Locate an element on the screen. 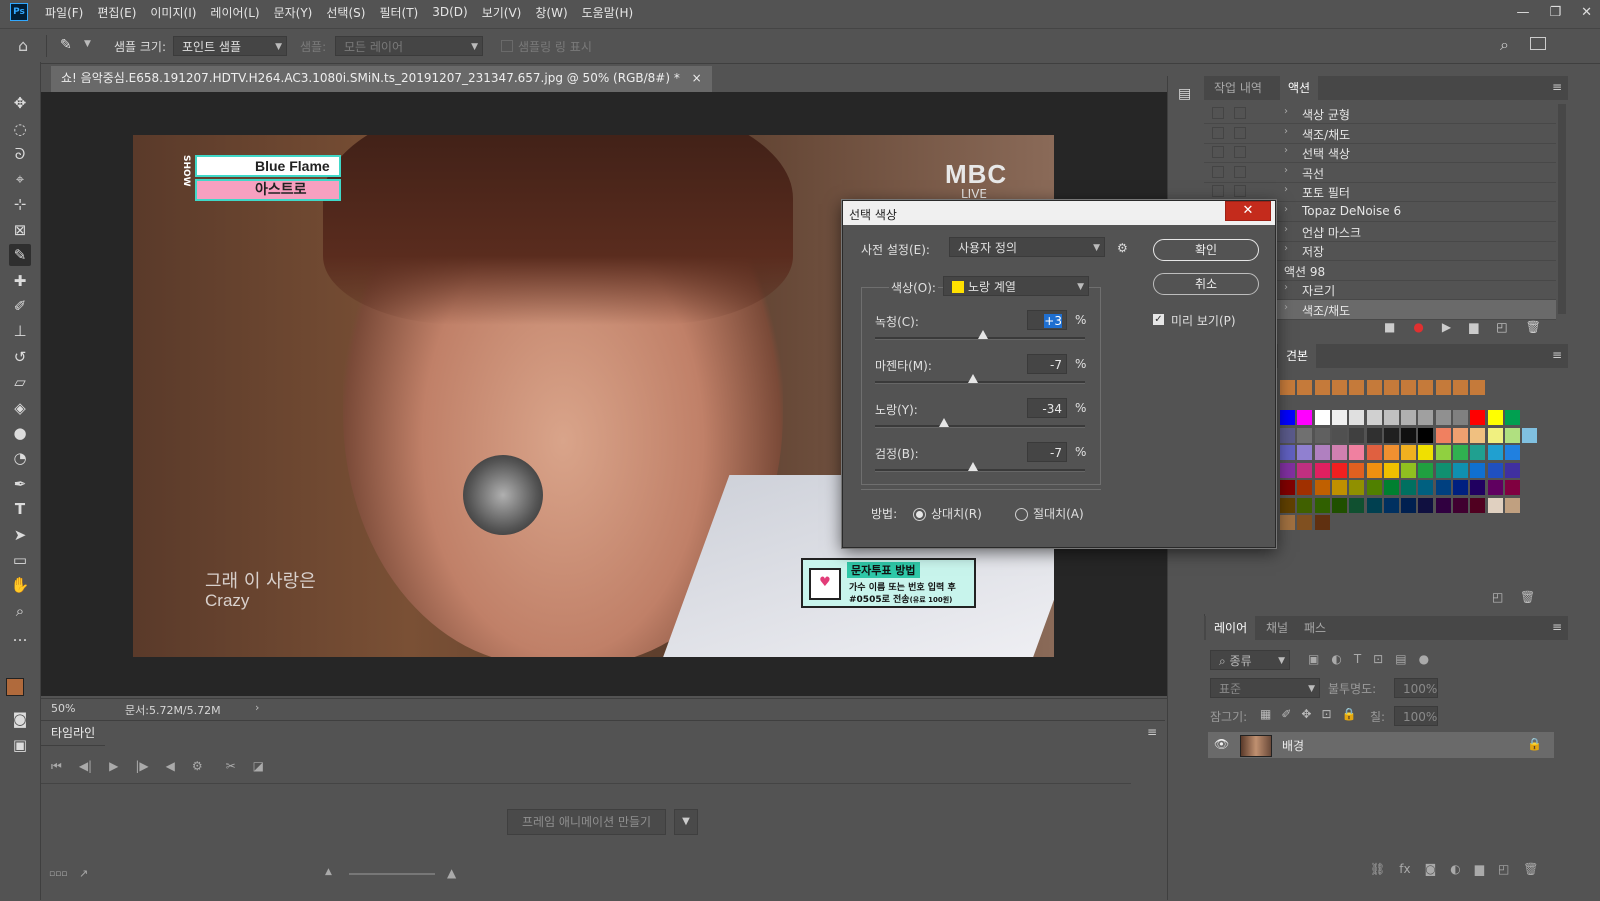 This screenshot has width=1600, height=901. shape-tool-icon: ▭ is located at coordinates (20, 560).